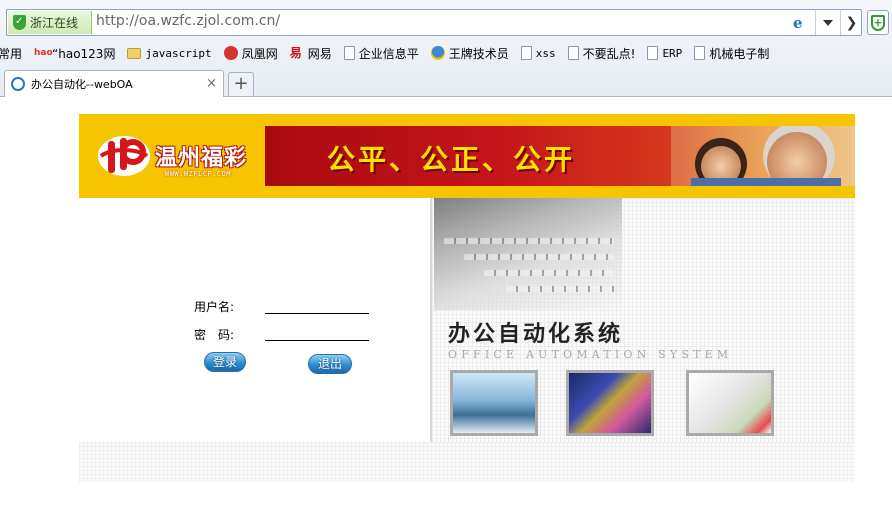 The image size is (892, 520). Describe the element at coordinates (467, 462) in the screenshot. I see `grid-footer-strip` at that location.